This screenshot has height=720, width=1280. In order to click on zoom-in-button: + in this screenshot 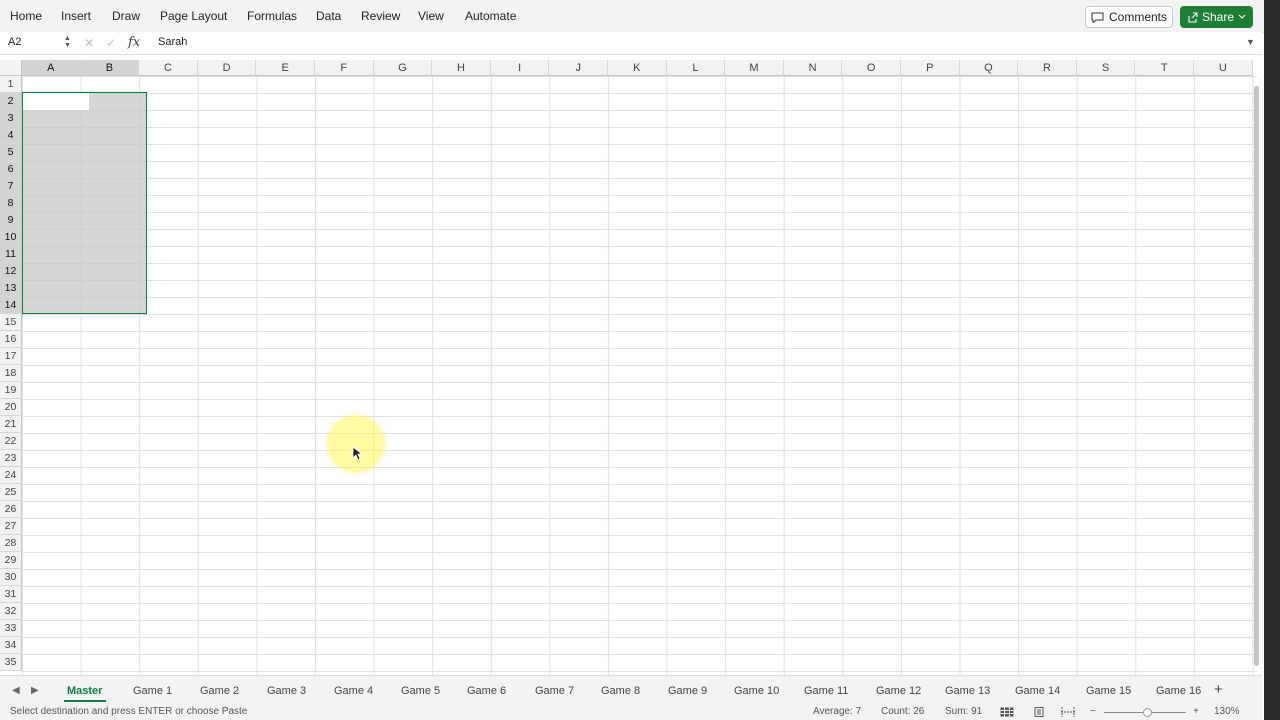, I will do `click(1196, 711)`.